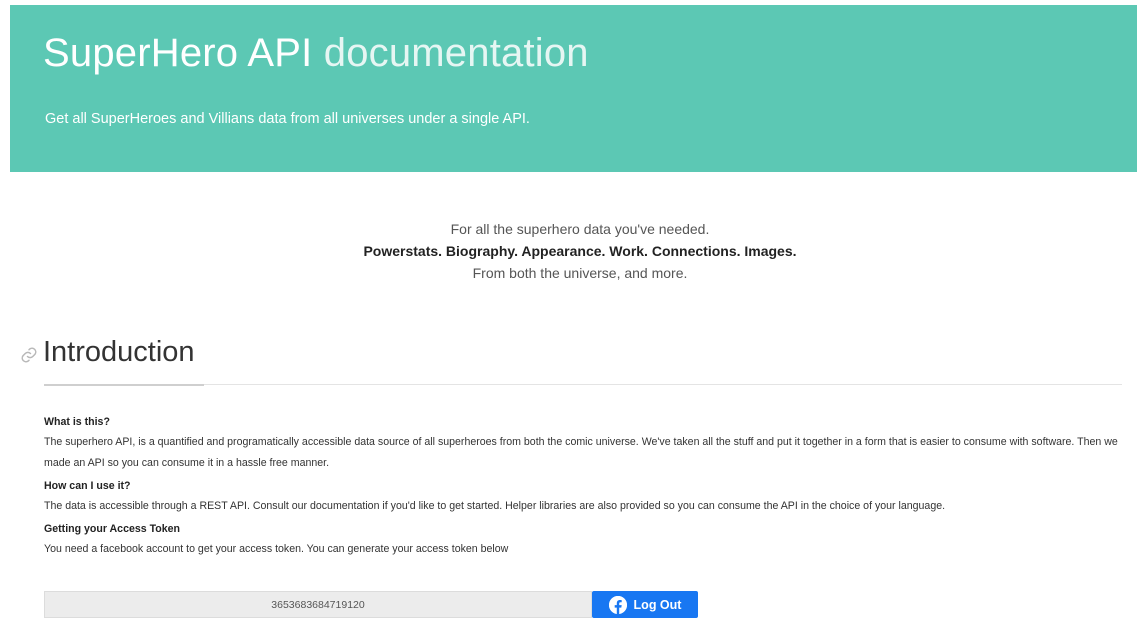  I want to click on logout-label: Log Out, so click(657, 604).